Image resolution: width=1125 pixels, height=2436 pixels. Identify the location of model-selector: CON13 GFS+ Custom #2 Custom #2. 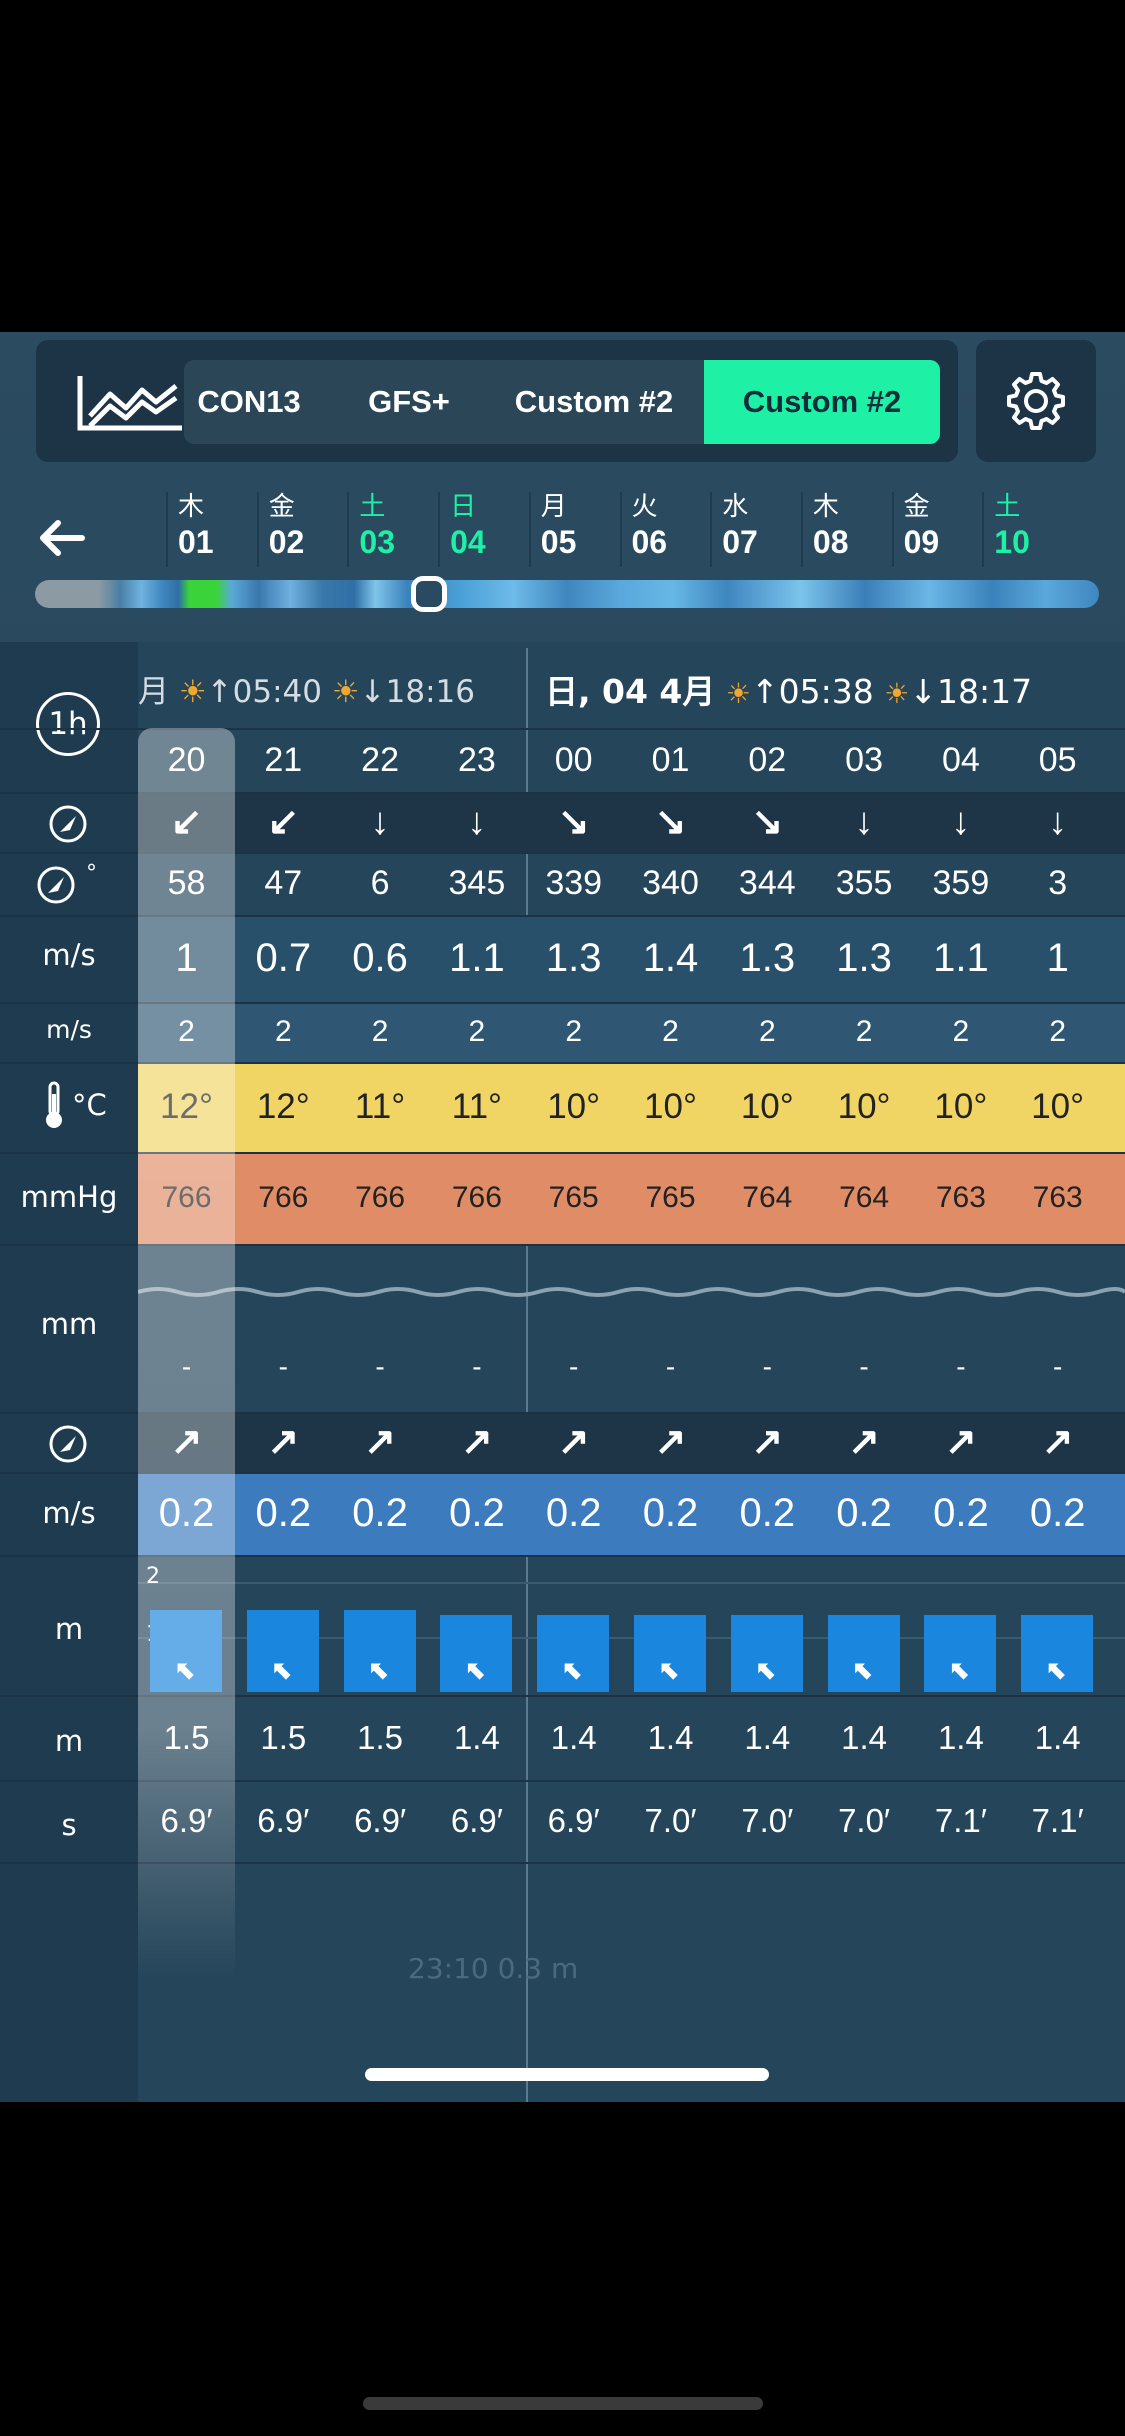
(562, 402).